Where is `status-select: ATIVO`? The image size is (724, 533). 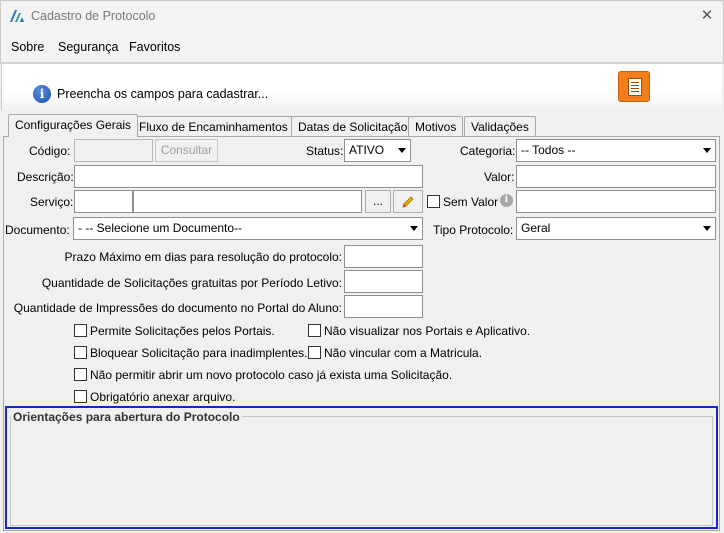
status-select: ATIVO is located at coordinates (377, 150).